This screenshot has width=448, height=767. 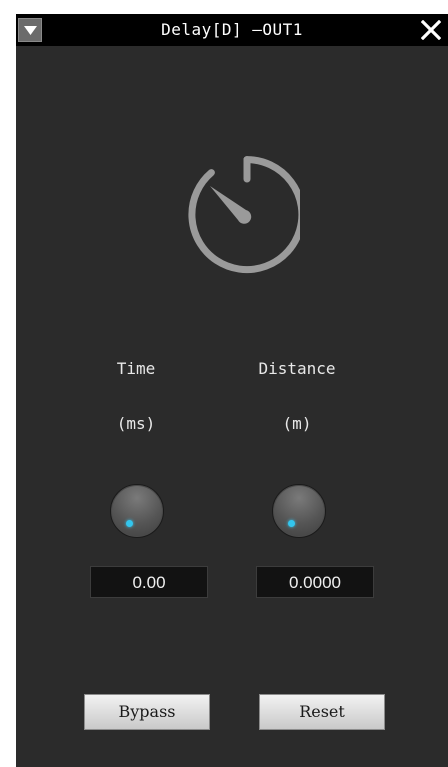 I want to click on distance-unit-label: (m), so click(x=297, y=423).